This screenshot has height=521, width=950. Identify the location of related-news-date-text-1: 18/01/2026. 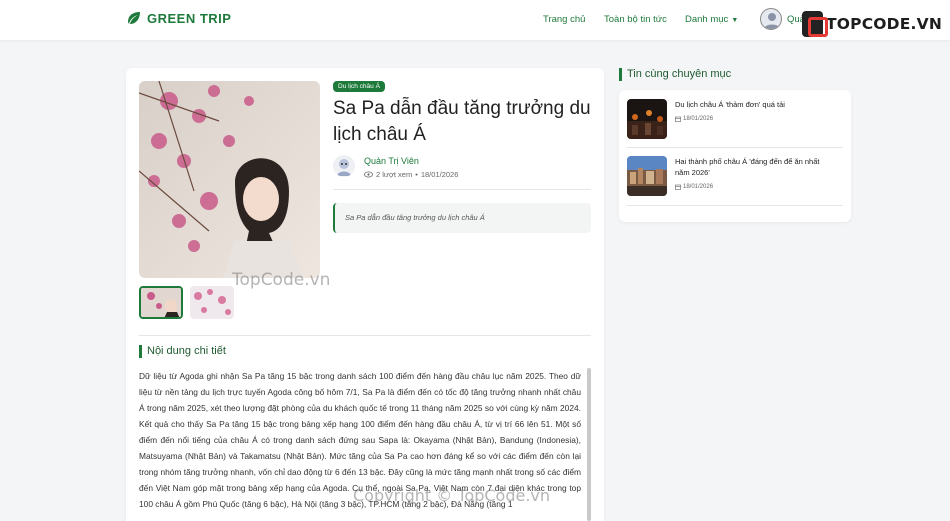
(698, 119).